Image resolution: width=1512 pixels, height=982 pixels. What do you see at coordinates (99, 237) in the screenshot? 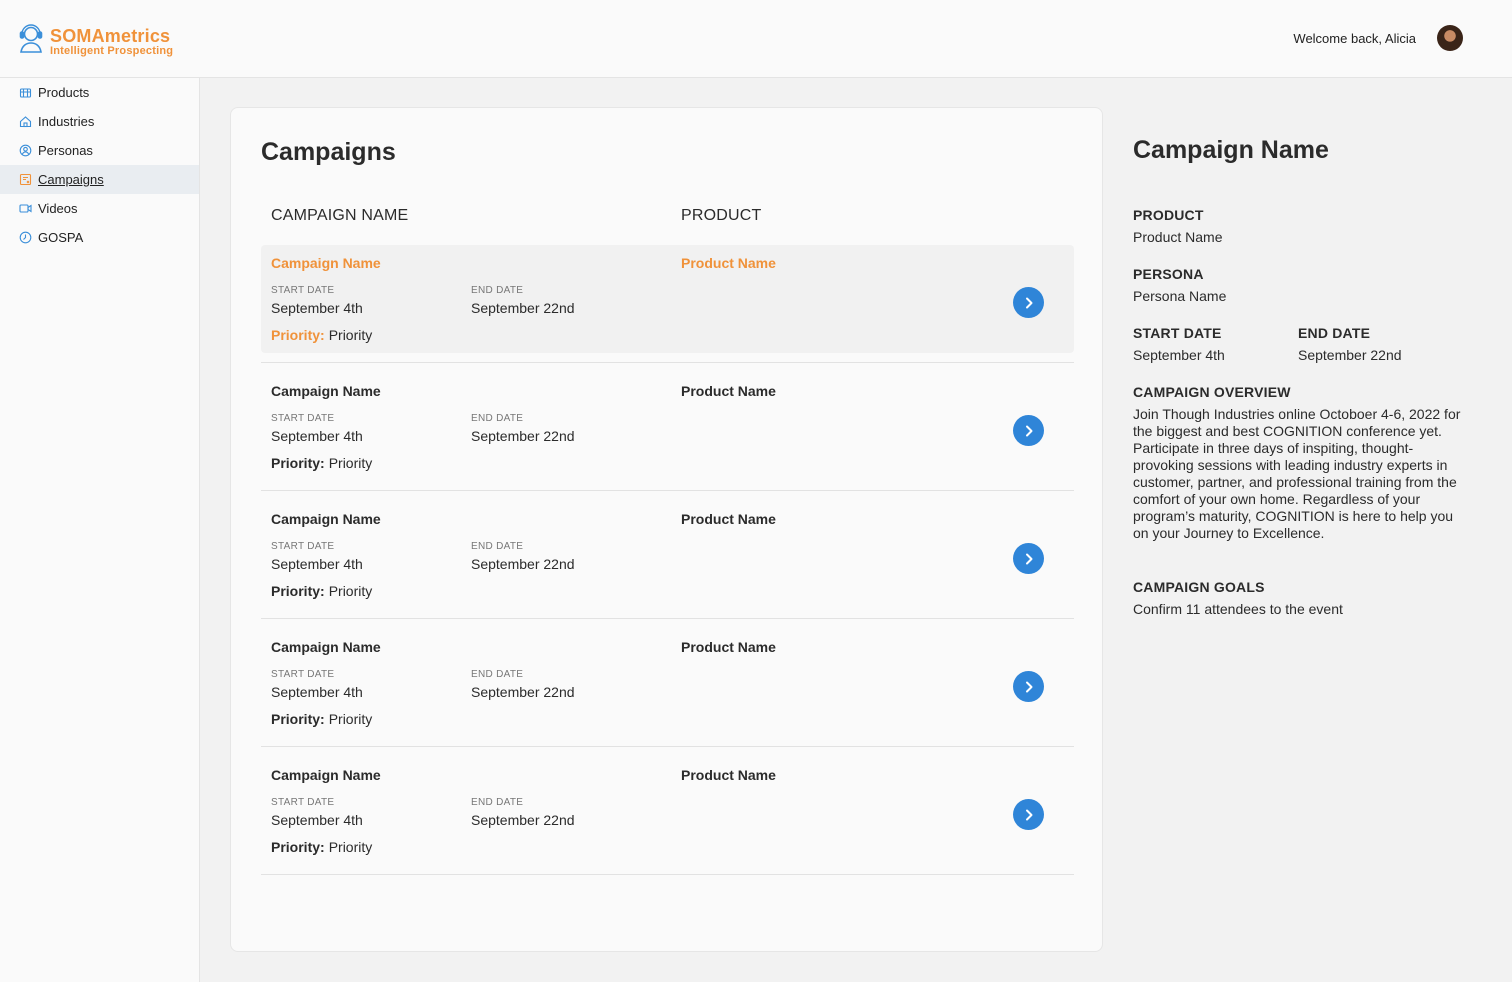
I see `sidebar-item-gospa: GOSPA` at bounding box center [99, 237].